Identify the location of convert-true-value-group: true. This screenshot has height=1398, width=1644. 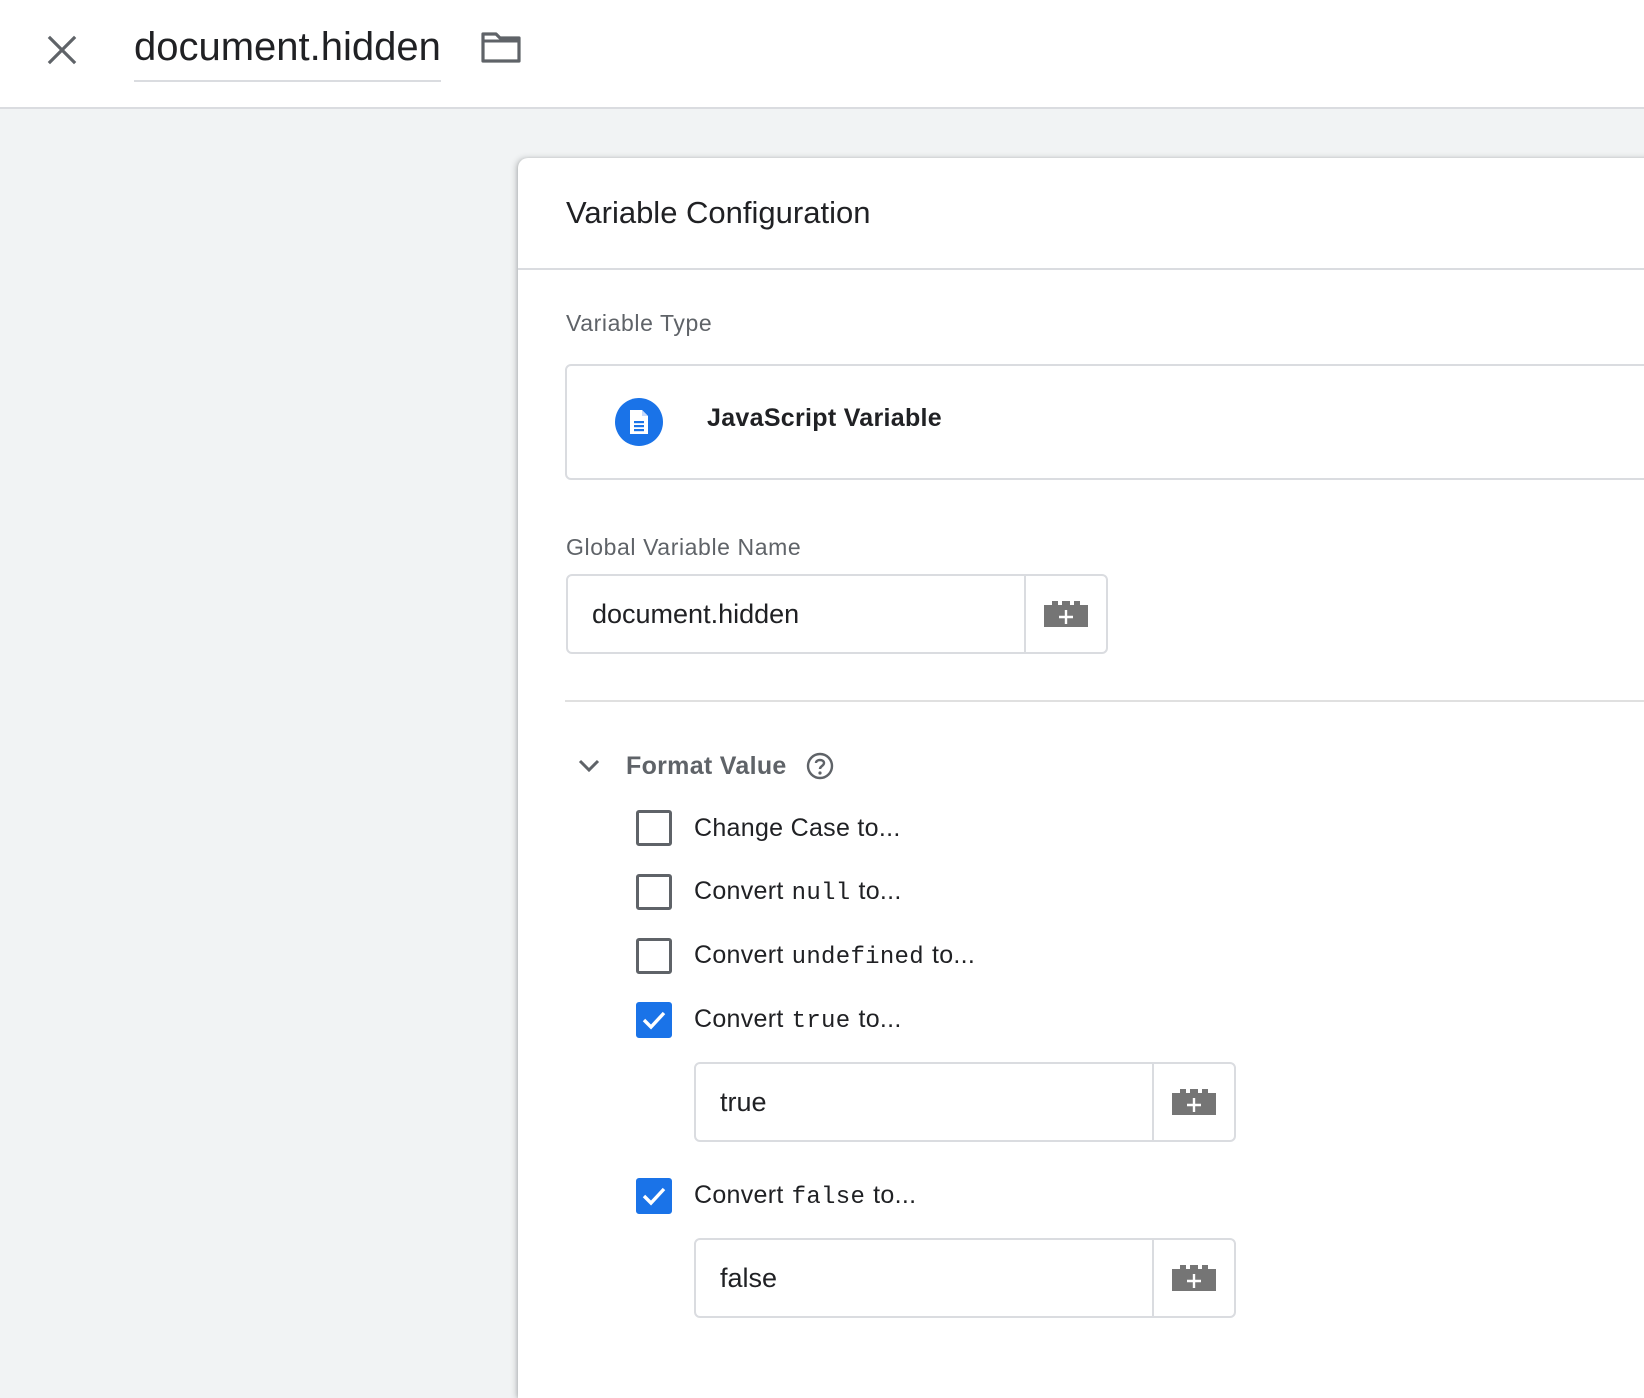
(965, 1102).